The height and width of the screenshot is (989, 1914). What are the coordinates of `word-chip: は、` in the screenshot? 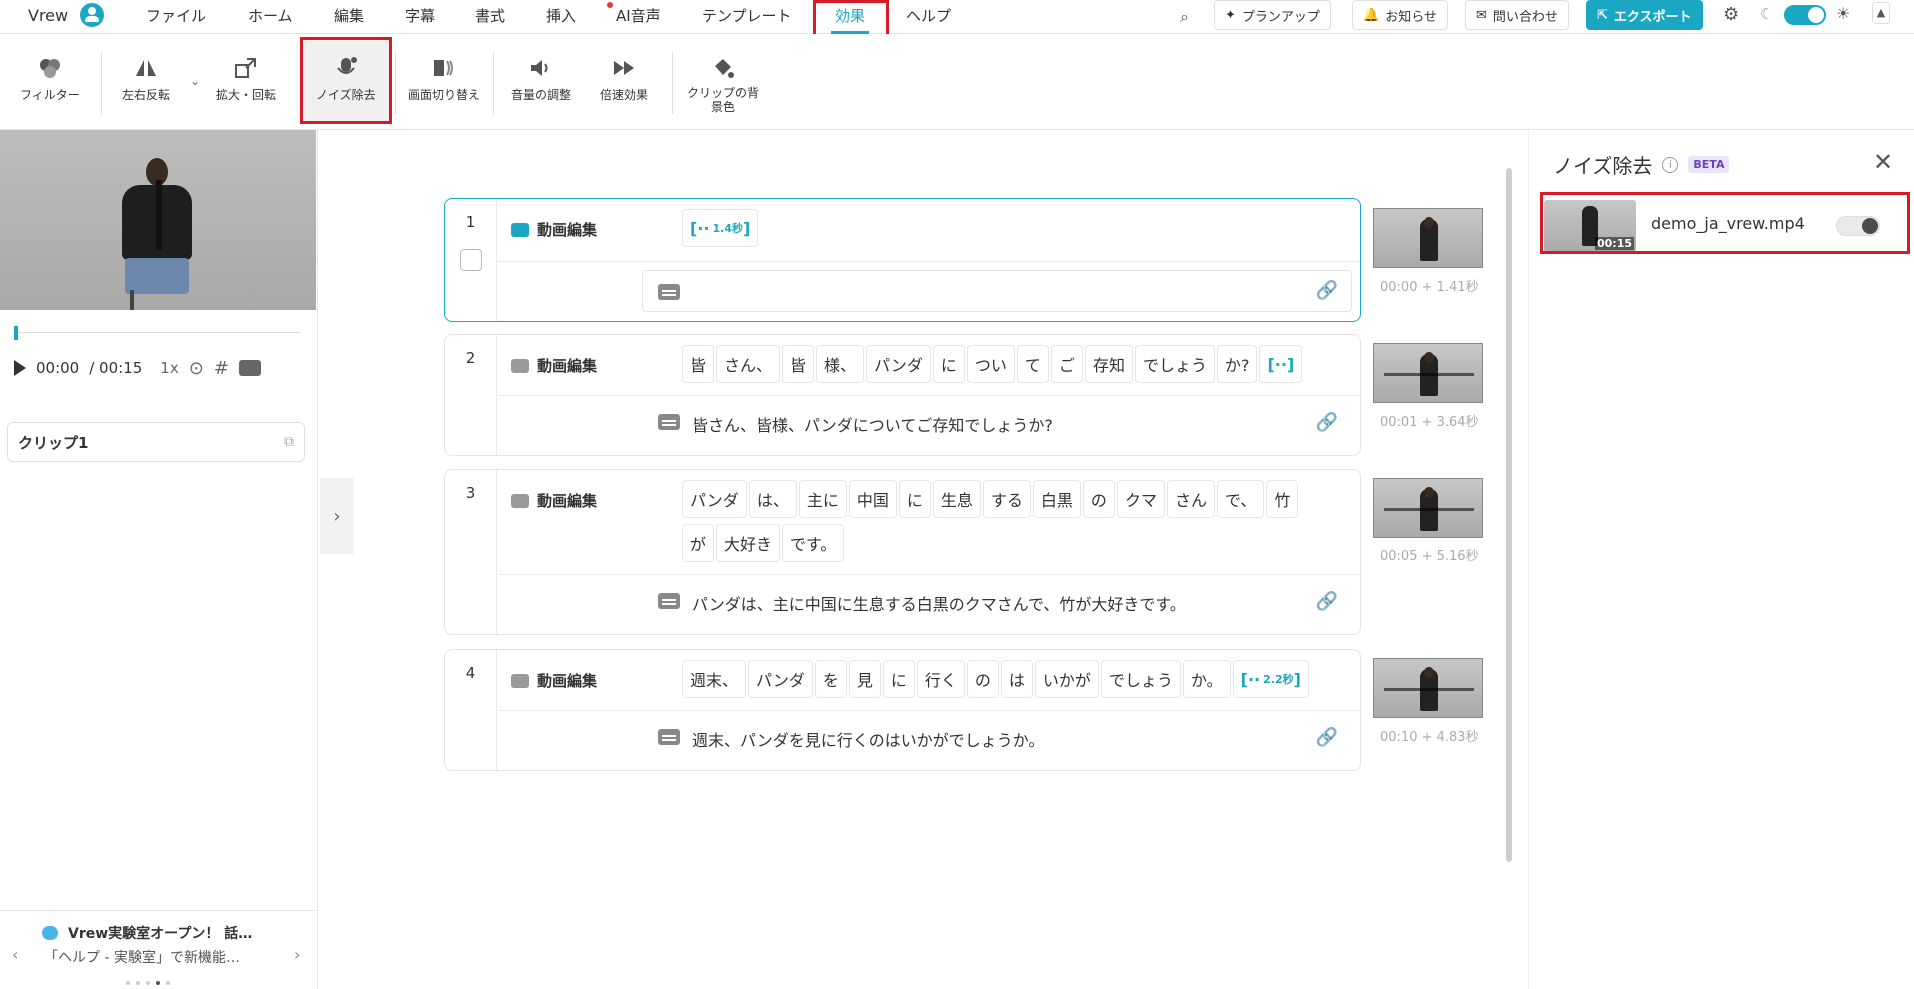 It's located at (772, 499).